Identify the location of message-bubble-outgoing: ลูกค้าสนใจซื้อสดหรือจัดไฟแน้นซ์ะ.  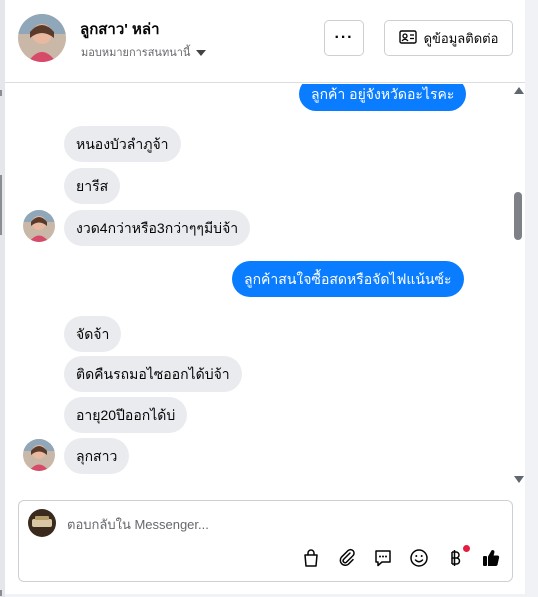
(348, 279).